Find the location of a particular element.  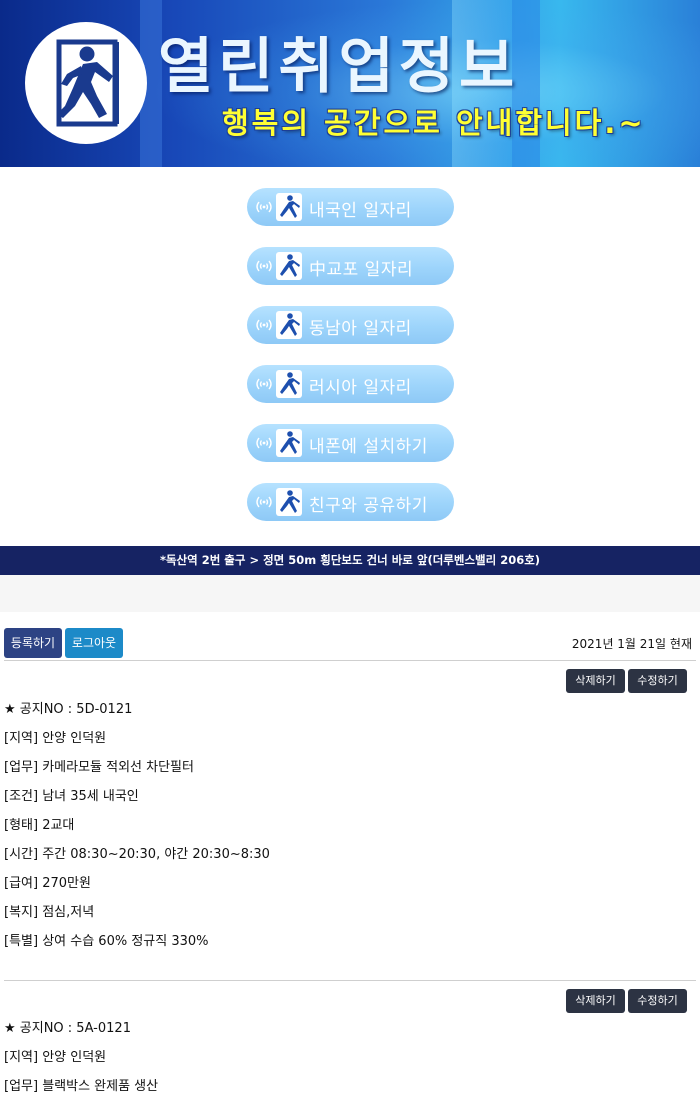

menu-button-southeast-asia-jobs: 동남아 일자리 is located at coordinates (350, 325).